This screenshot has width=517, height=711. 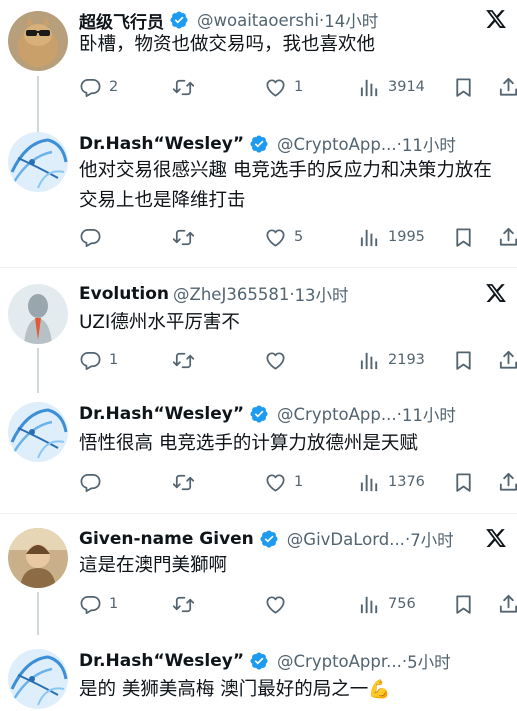 What do you see at coordinates (402, 604) in the screenshot?
I see `view-count: 756` at bounding box center [402, 604].